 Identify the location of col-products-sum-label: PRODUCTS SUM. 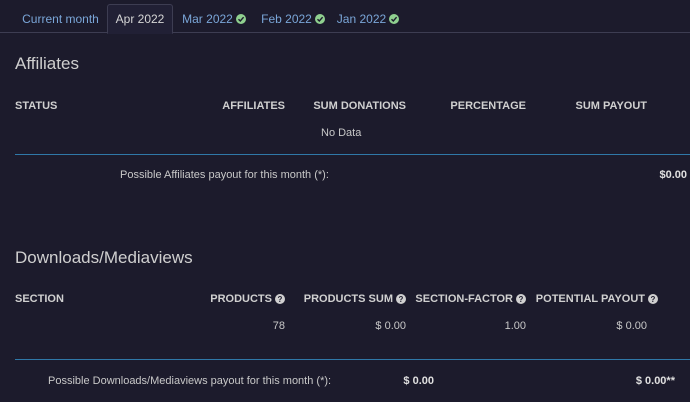
(348, 299).